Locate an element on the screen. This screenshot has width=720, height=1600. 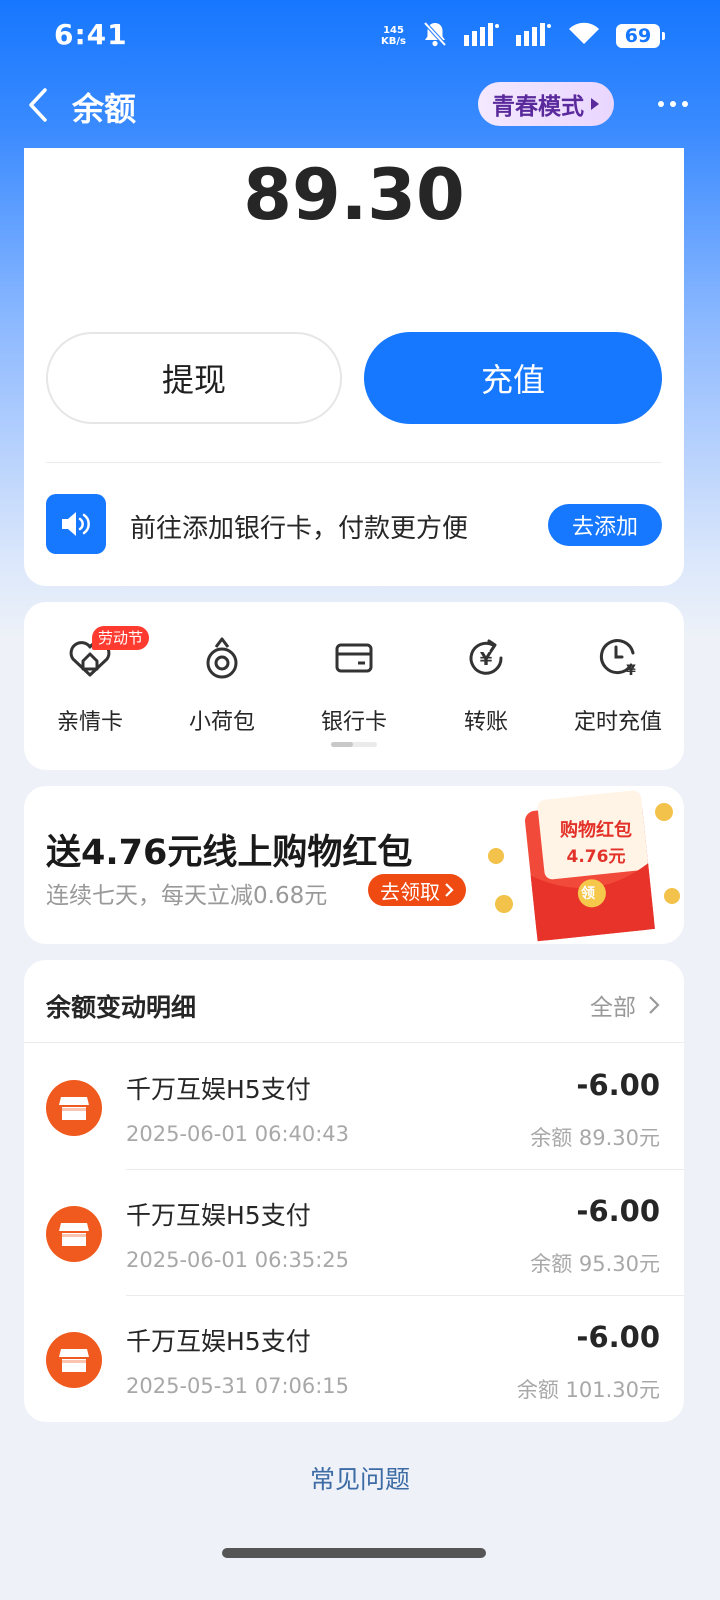
page-indicator-active is located at coordinates (342, 744).